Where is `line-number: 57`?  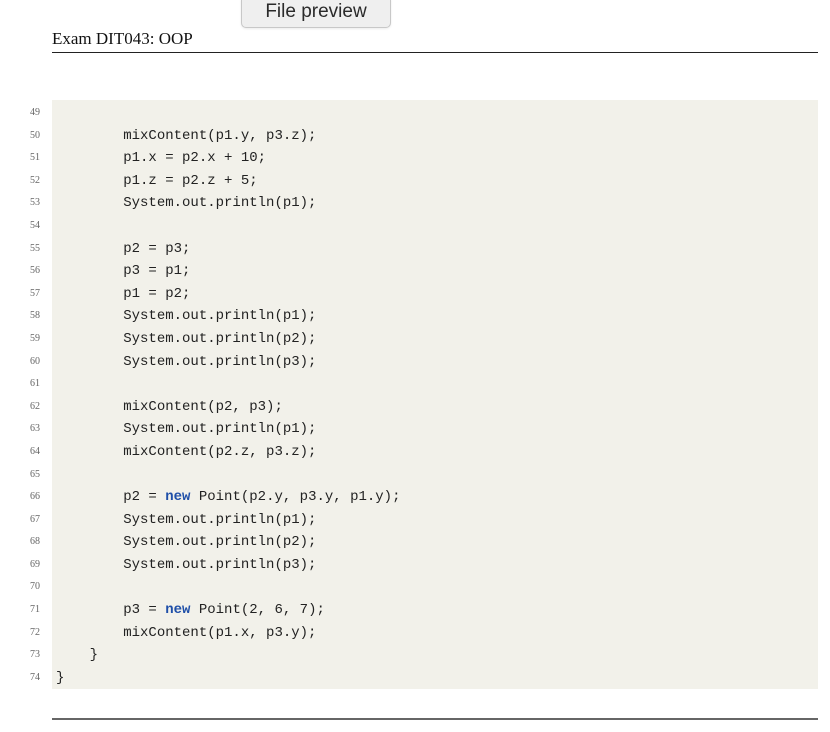
line-number: 57 is located at coordinates (35, 293).